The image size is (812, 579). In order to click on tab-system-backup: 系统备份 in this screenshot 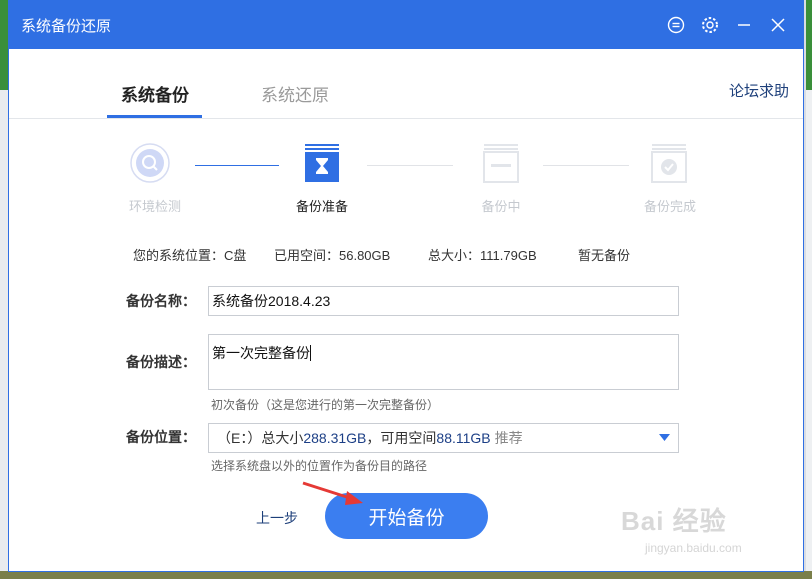, I will do `click(155, 93)`.